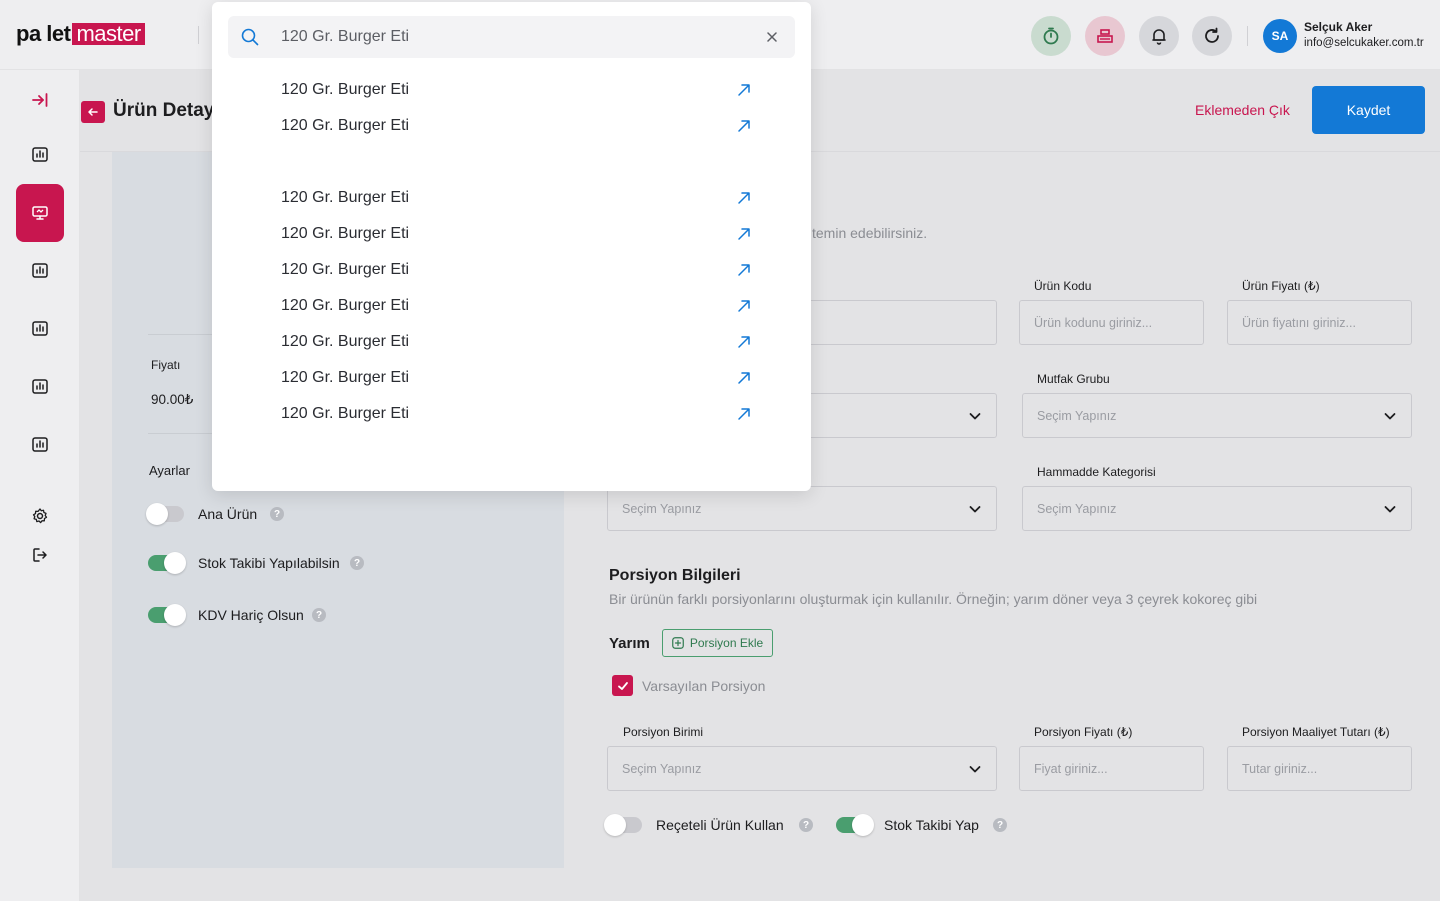 This screenshot has width=1440, height=901. I want to click on main-product-label: Ana Ürün, so click(228, 514).